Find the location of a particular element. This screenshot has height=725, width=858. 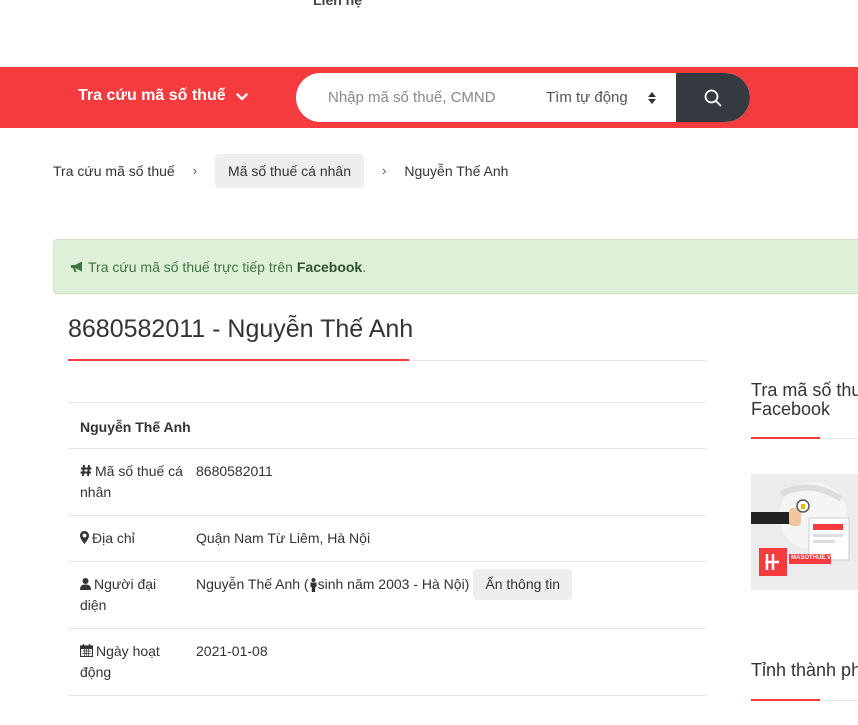

representative-name: Nguyễn Thế Anh ( is located at coordinates (252, 584).